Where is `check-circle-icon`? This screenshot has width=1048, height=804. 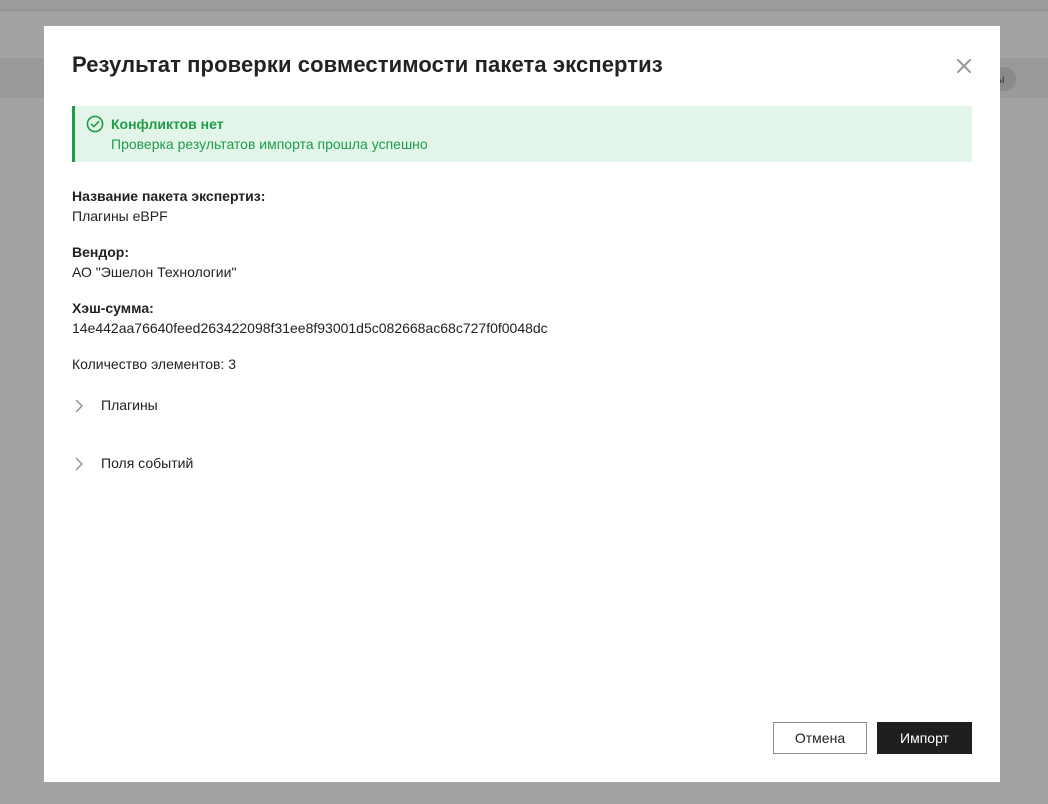 check-circle-icon is located at coordinates (95, 124).